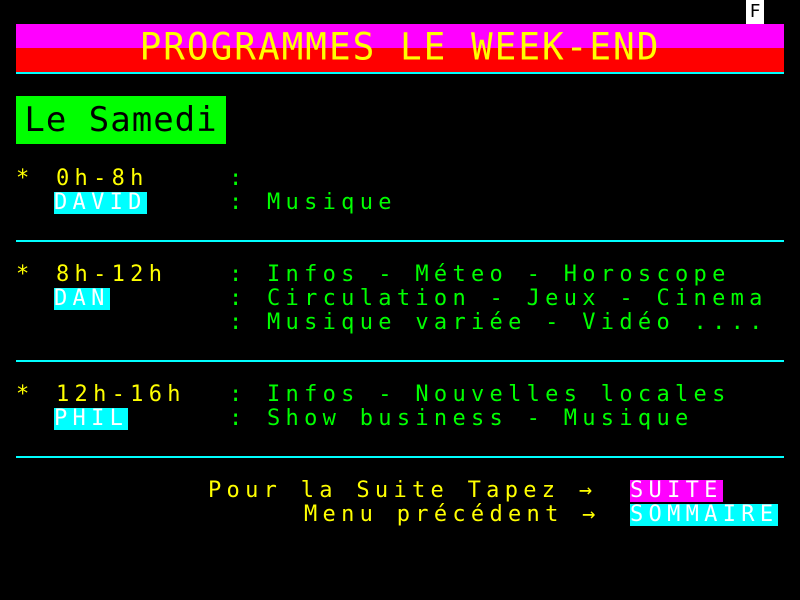 Image resolution: width=800 pixels, height=600 pixels. What do you see at coordinates (332, 202) in the screenshot?
I see `program-line: Musique` at bounding box center [332, 202].